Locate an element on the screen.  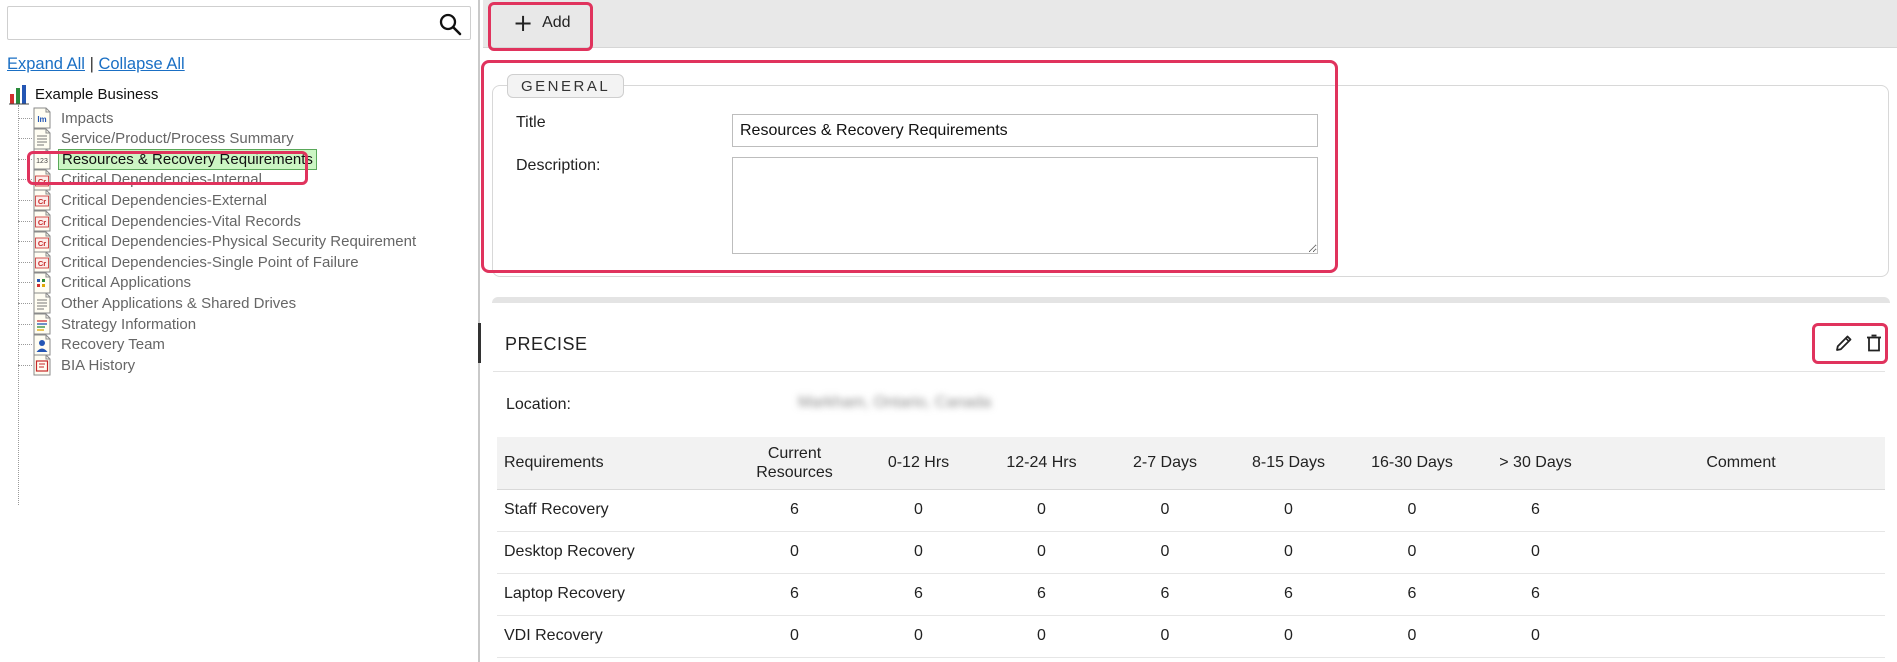
bar-chart-icon is located at coordinates (19, 95).